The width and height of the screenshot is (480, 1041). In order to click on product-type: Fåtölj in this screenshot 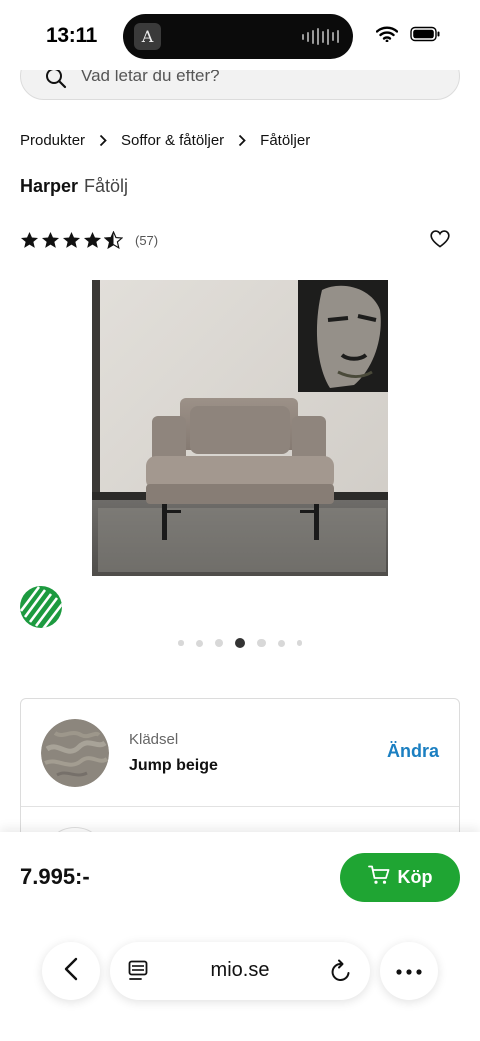, I will do `click(106, 186)`.